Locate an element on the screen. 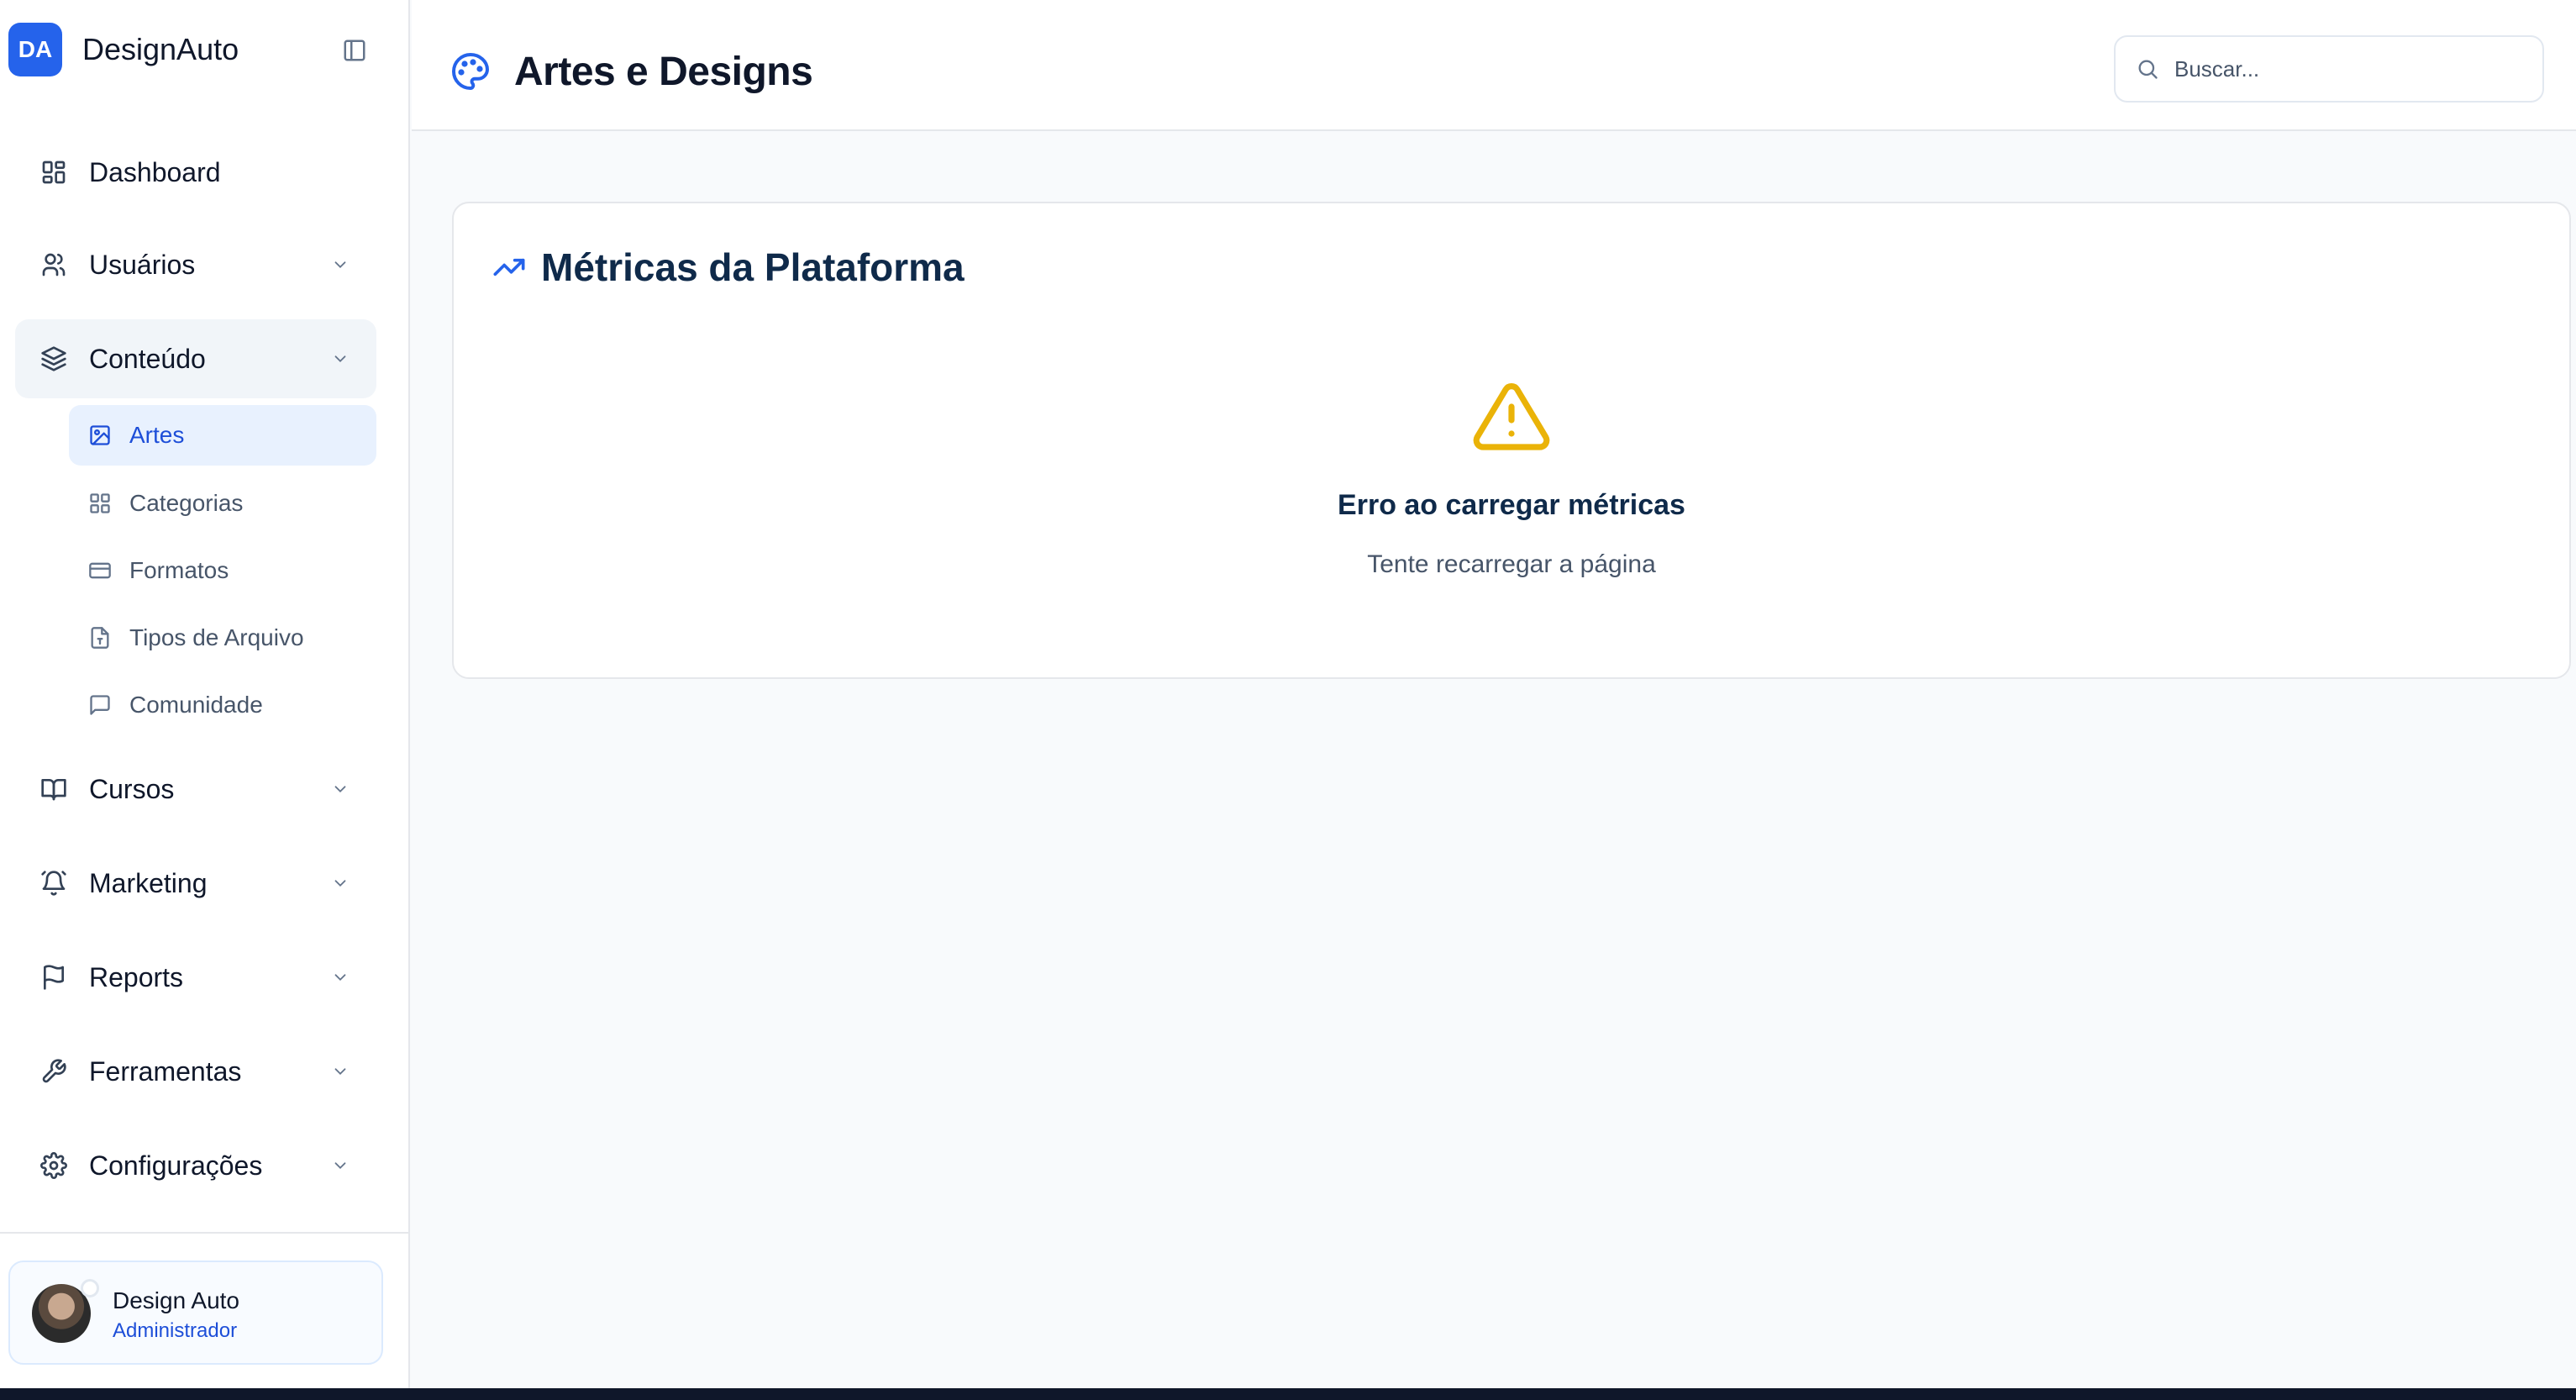 The width and height of the screenshot is (2576, 1400). brand-logo: DA is located at coordinates (35, 49).